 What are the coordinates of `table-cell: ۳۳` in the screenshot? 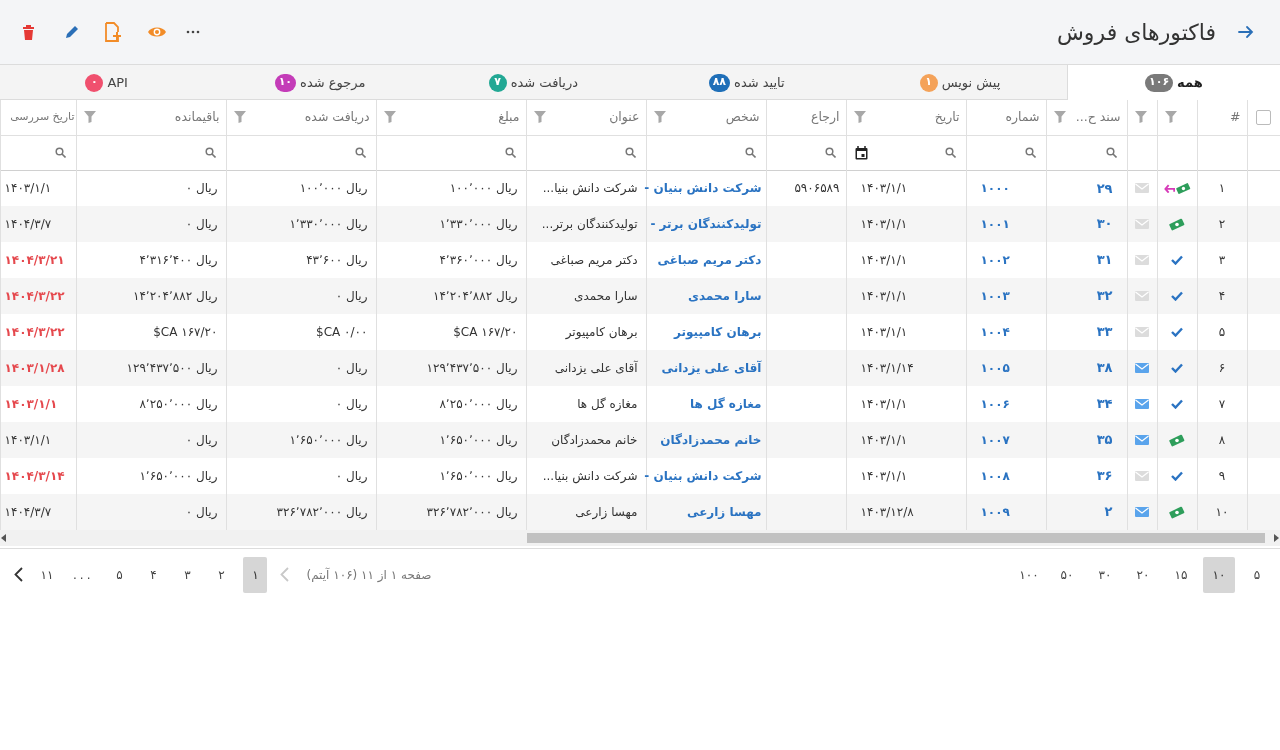 It's located at (1104, 332).